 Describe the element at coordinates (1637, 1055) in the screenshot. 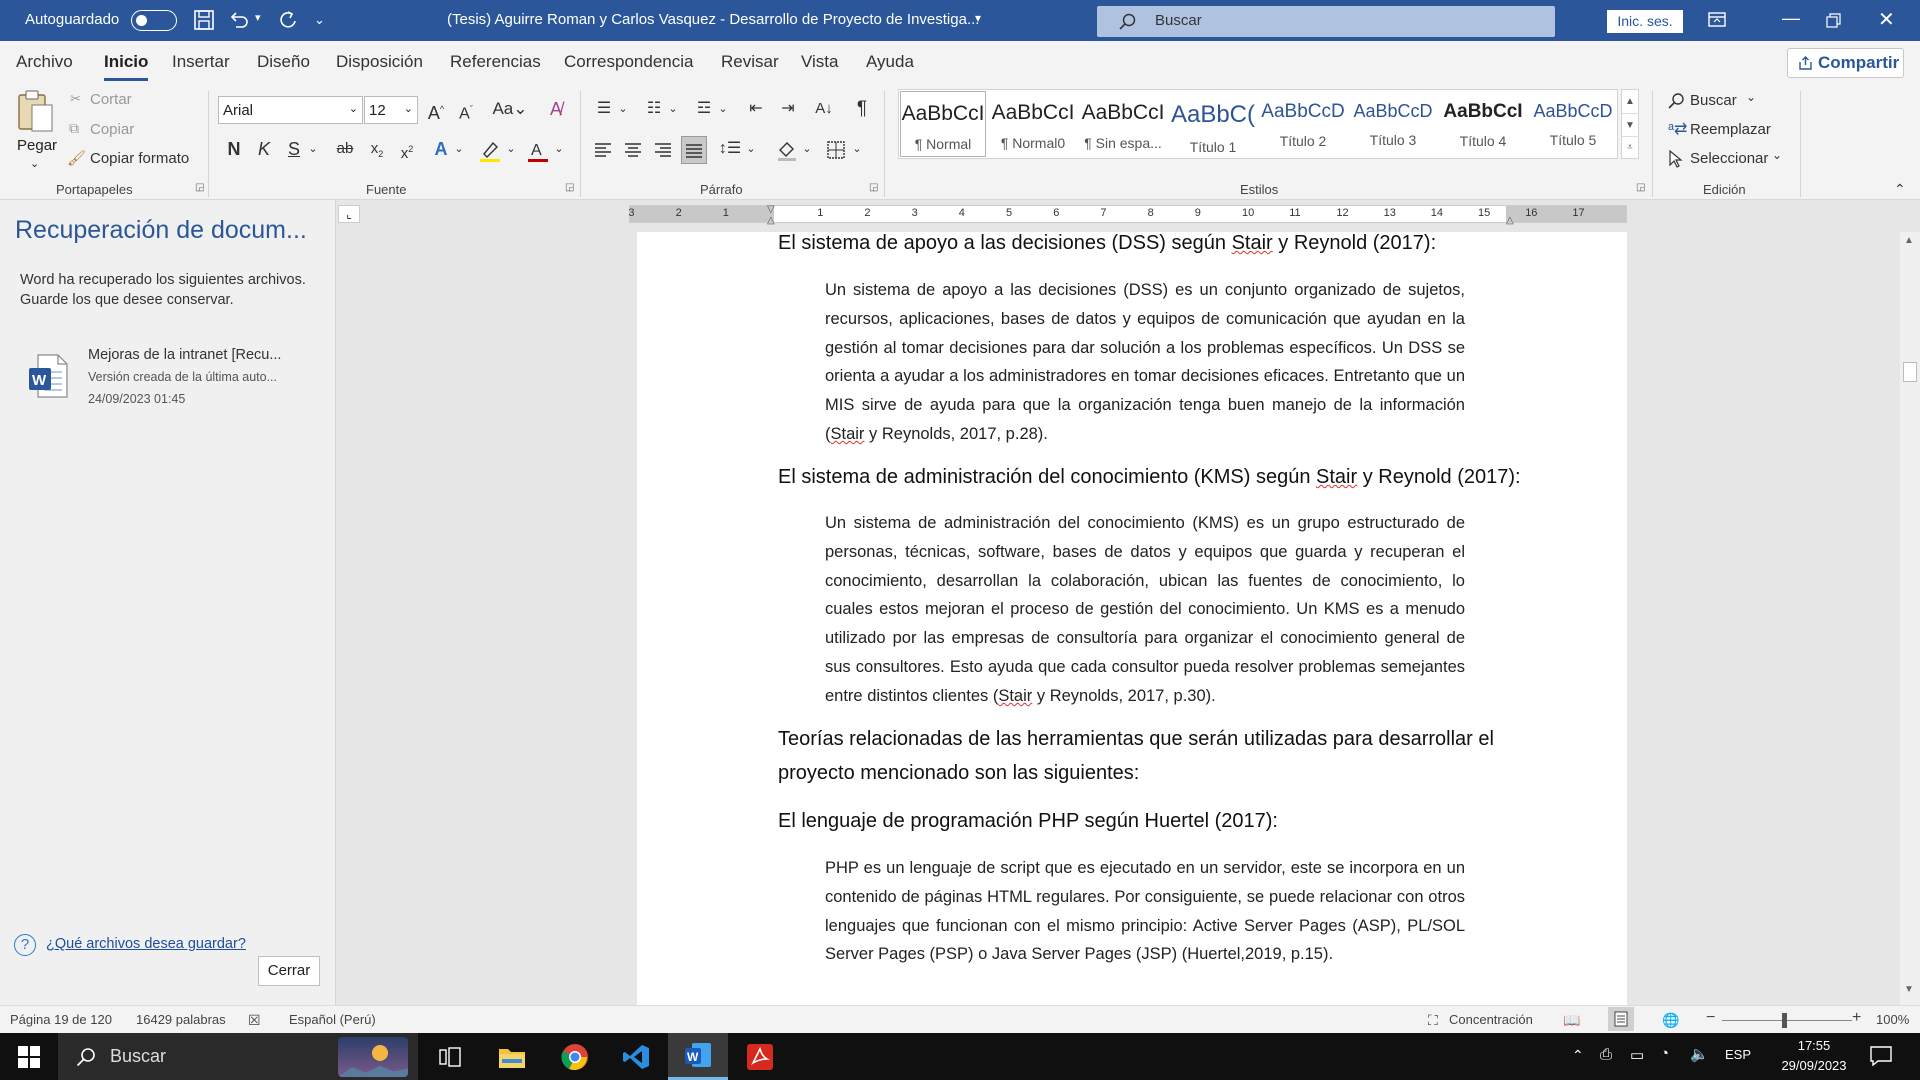

I see `battery-icon: ▭` at that location.